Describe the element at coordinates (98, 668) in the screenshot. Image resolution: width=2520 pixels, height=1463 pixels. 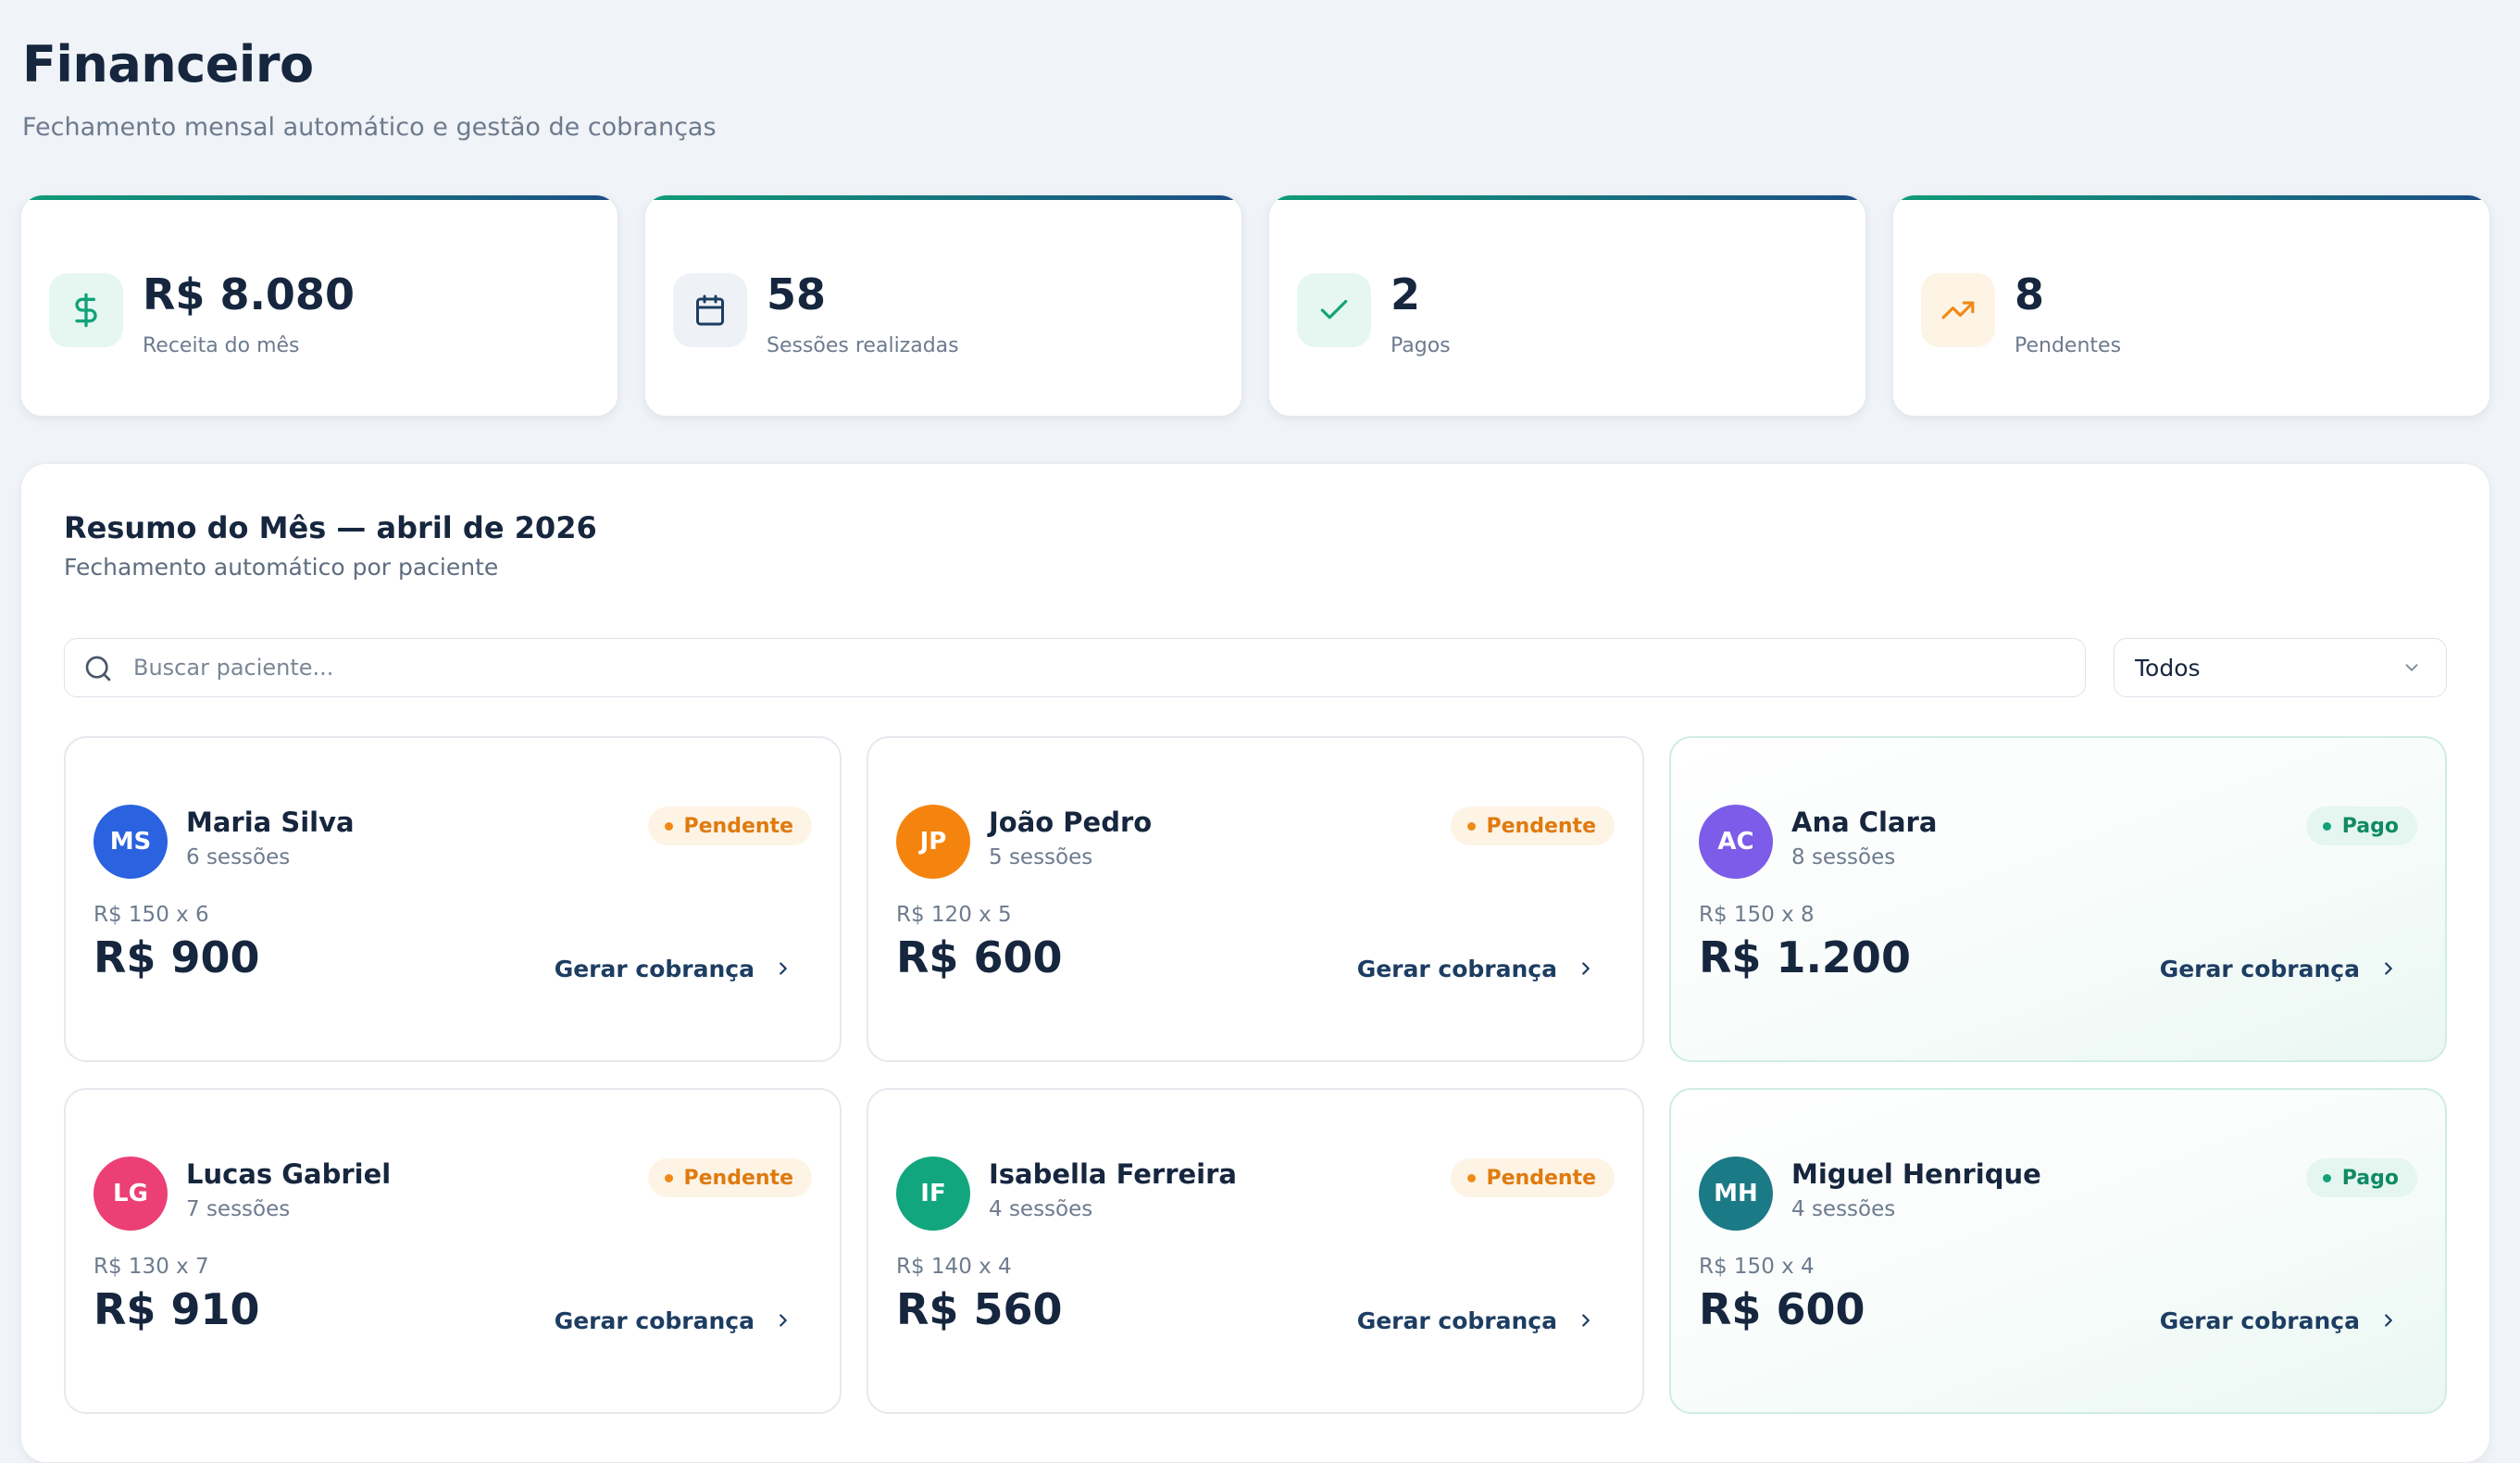
I see `search-icon` at that location.